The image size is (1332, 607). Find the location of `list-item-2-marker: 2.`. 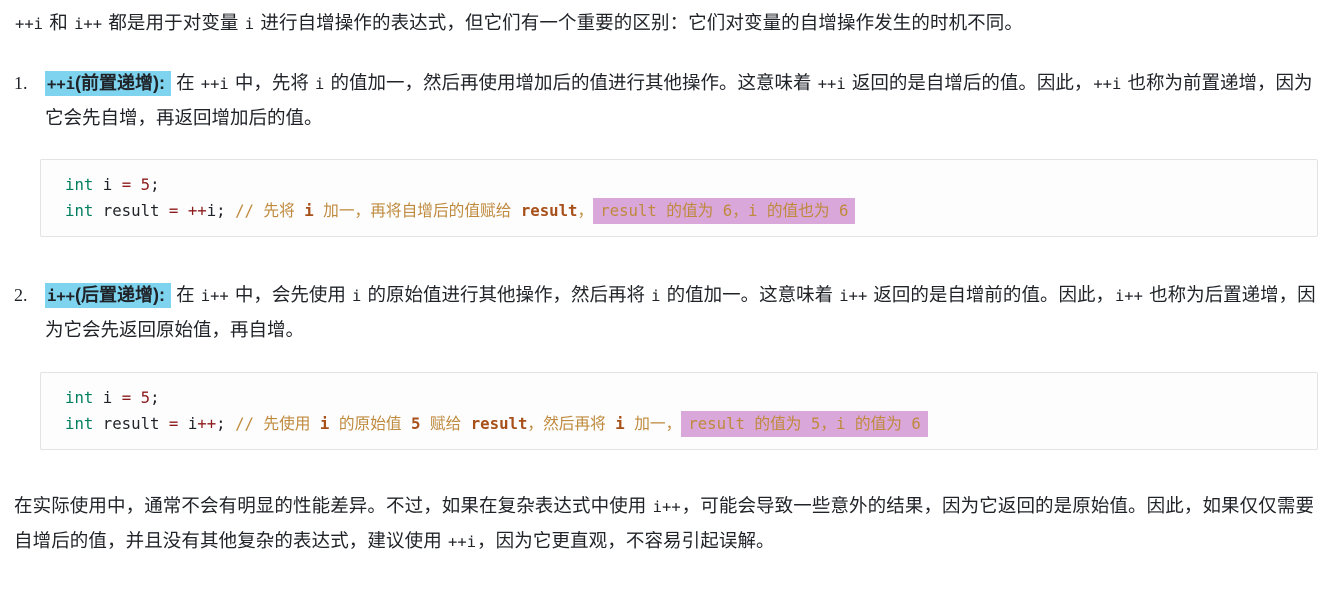

list-item-2-marker: 2. is located at coordinates (21, 295).